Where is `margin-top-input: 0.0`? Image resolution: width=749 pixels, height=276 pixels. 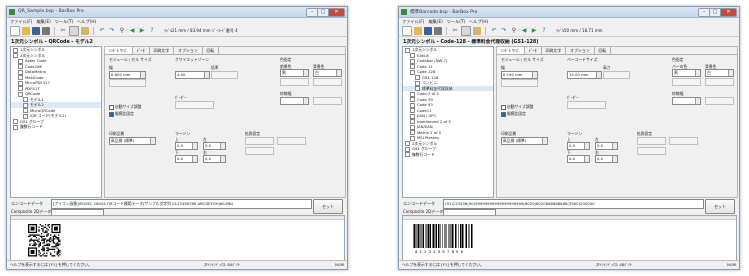 margin-top-input: 0.0 is located at coordinates (186, 146).